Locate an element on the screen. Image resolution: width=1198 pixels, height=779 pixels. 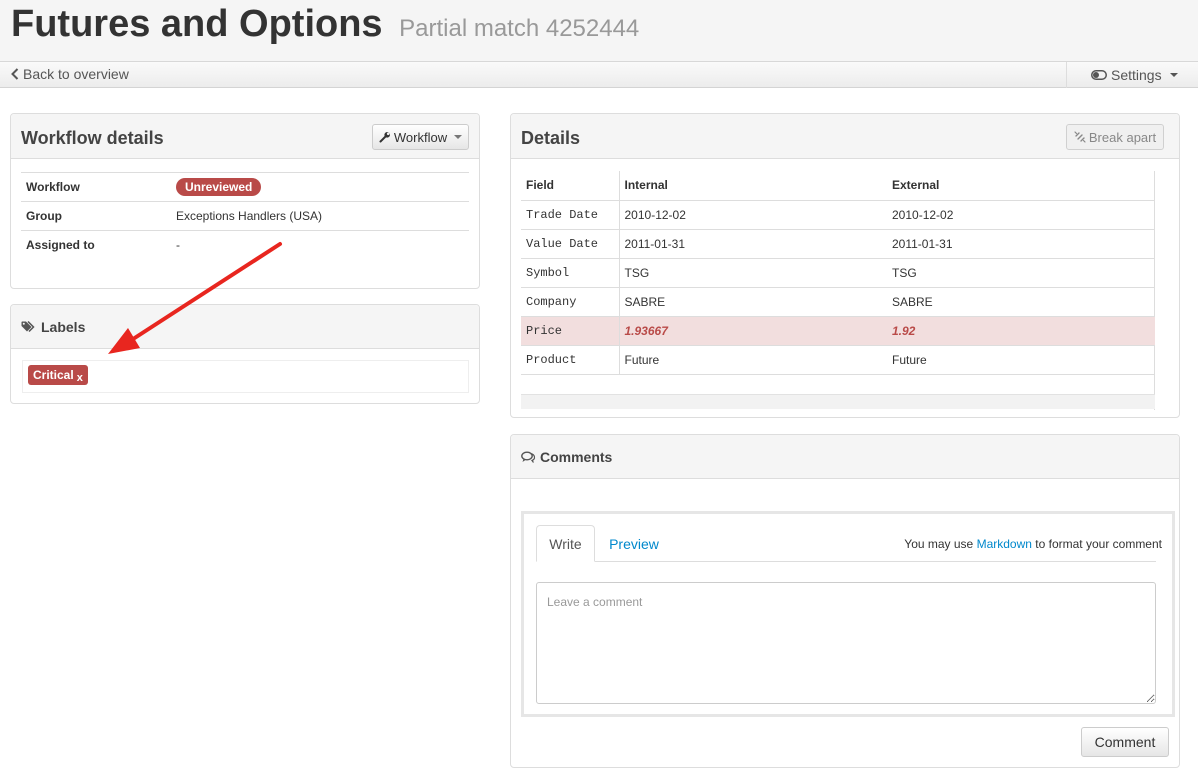
workflow-button-label: Workflow is located at coordinates (420, 137).